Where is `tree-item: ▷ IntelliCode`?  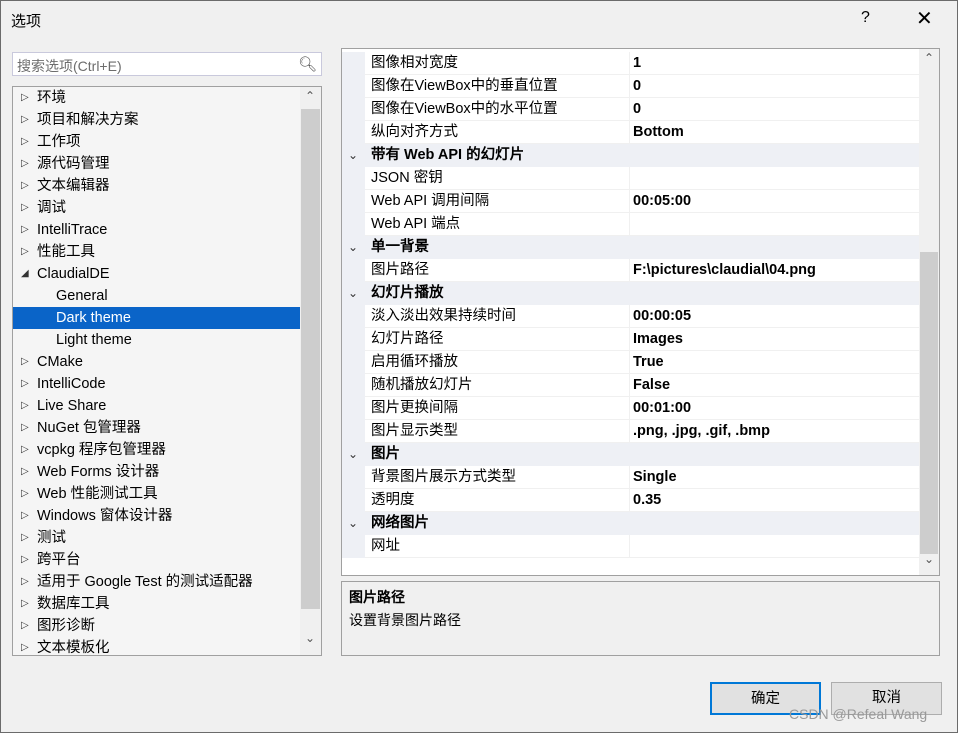 tree-item: ▷ IntelliCode is located at coordinates (156, 384).